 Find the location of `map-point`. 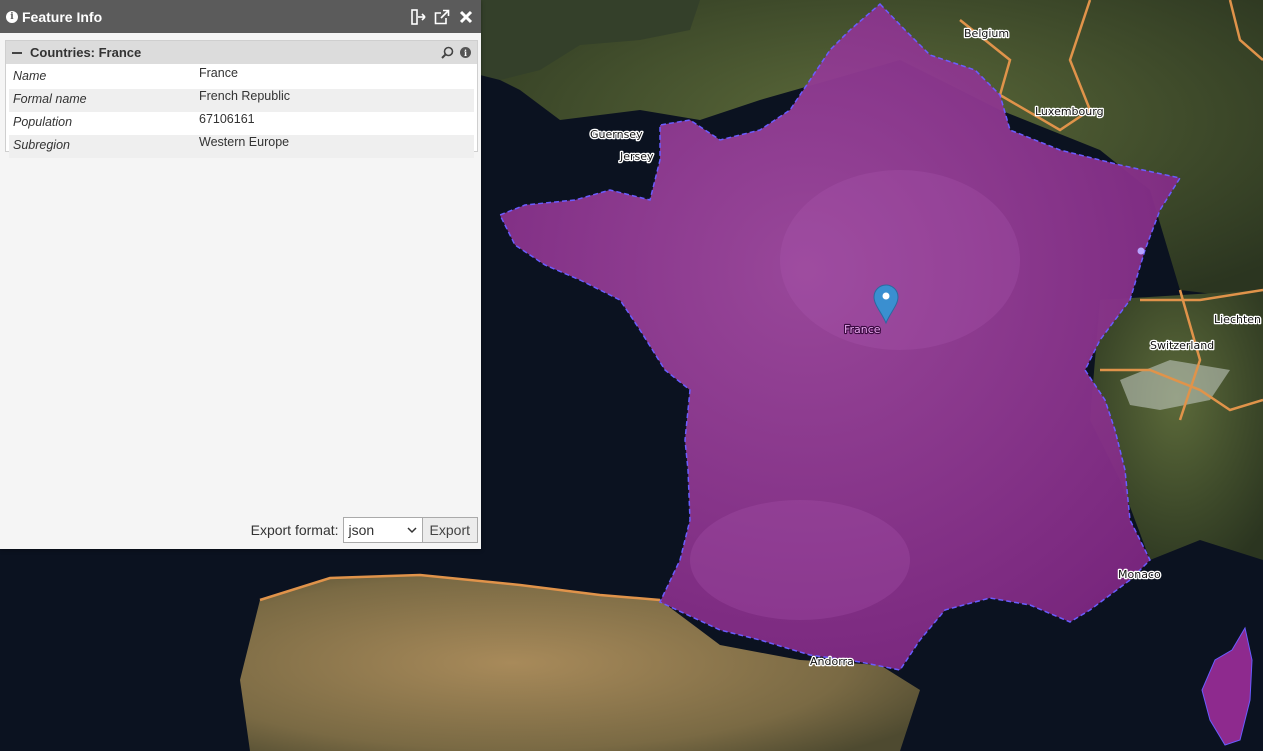

map-point is located at coordinates (1141, 251).